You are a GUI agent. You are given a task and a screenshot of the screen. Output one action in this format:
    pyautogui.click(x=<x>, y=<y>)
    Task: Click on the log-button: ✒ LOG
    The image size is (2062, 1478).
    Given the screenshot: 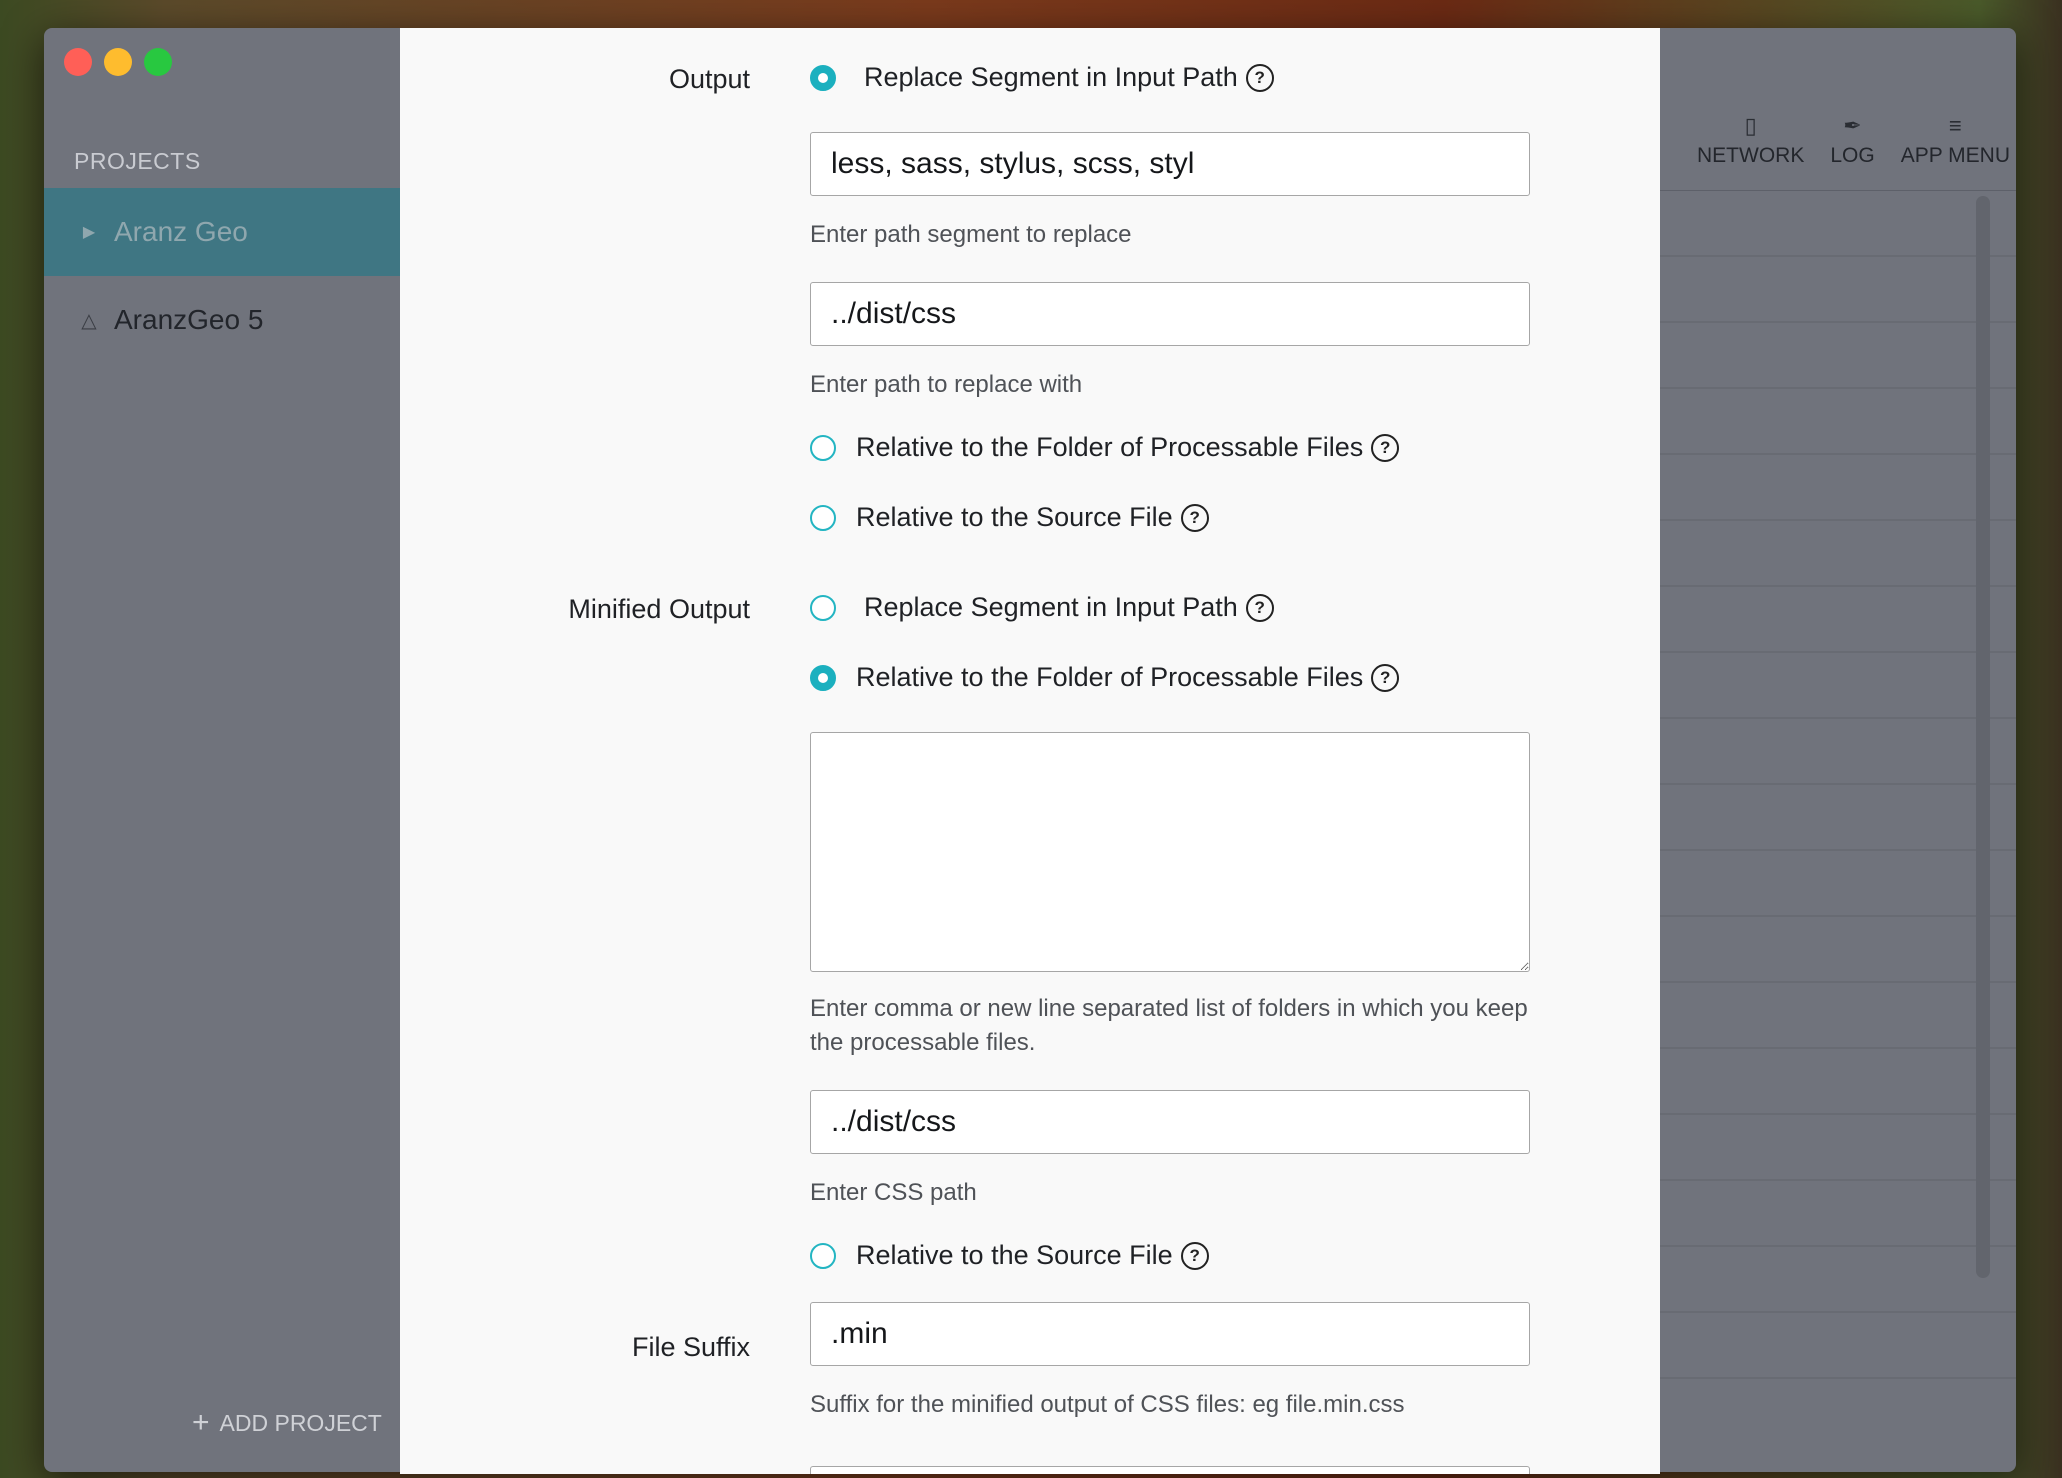 What is the action you would take?
    pyautogui.click(x=1852, y=138)
    